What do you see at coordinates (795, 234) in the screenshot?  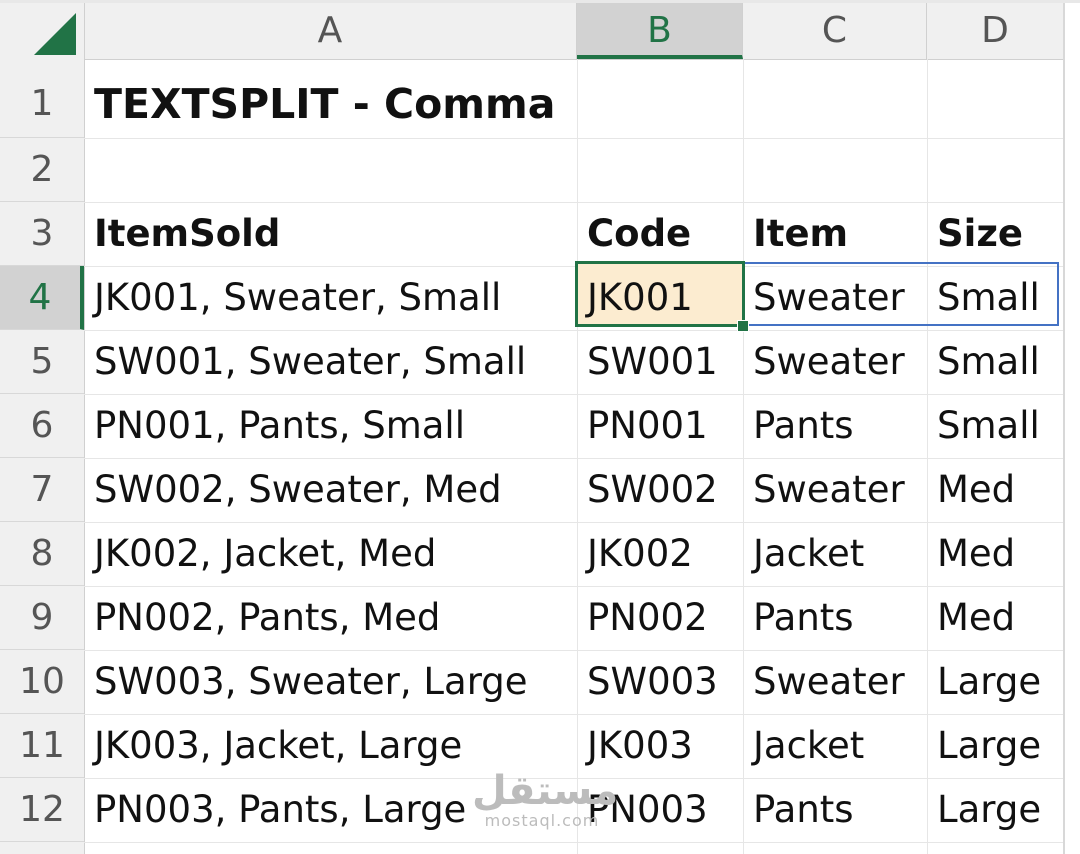 I see `header-cell-item: Item` at bounding box center [795, 234].